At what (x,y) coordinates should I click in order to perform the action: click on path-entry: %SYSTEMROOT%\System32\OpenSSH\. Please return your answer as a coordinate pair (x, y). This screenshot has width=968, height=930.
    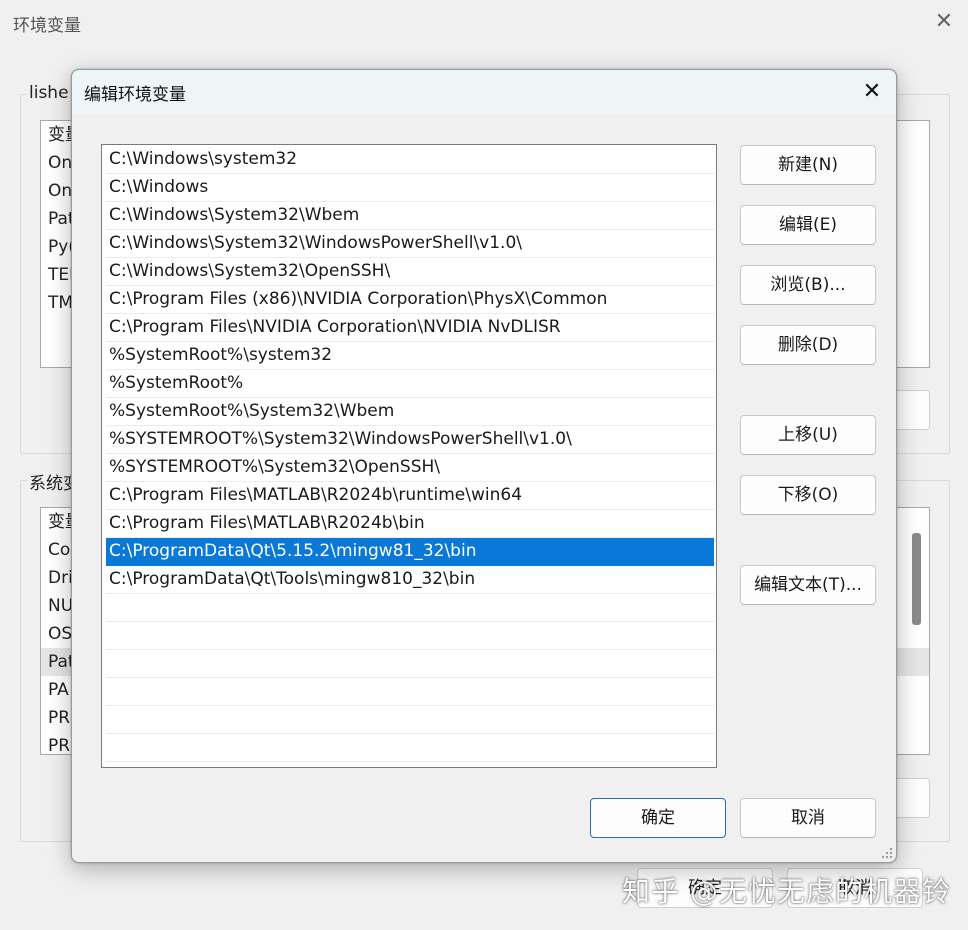
    Looking at the image, I should click on (410, 468).